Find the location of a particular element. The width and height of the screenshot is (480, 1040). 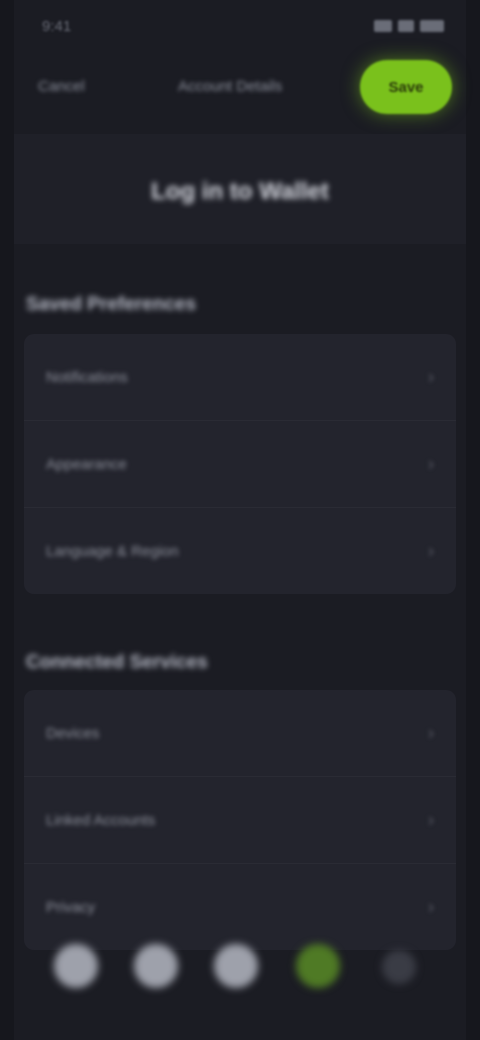

status-icons is located at coordinates (409, 26).